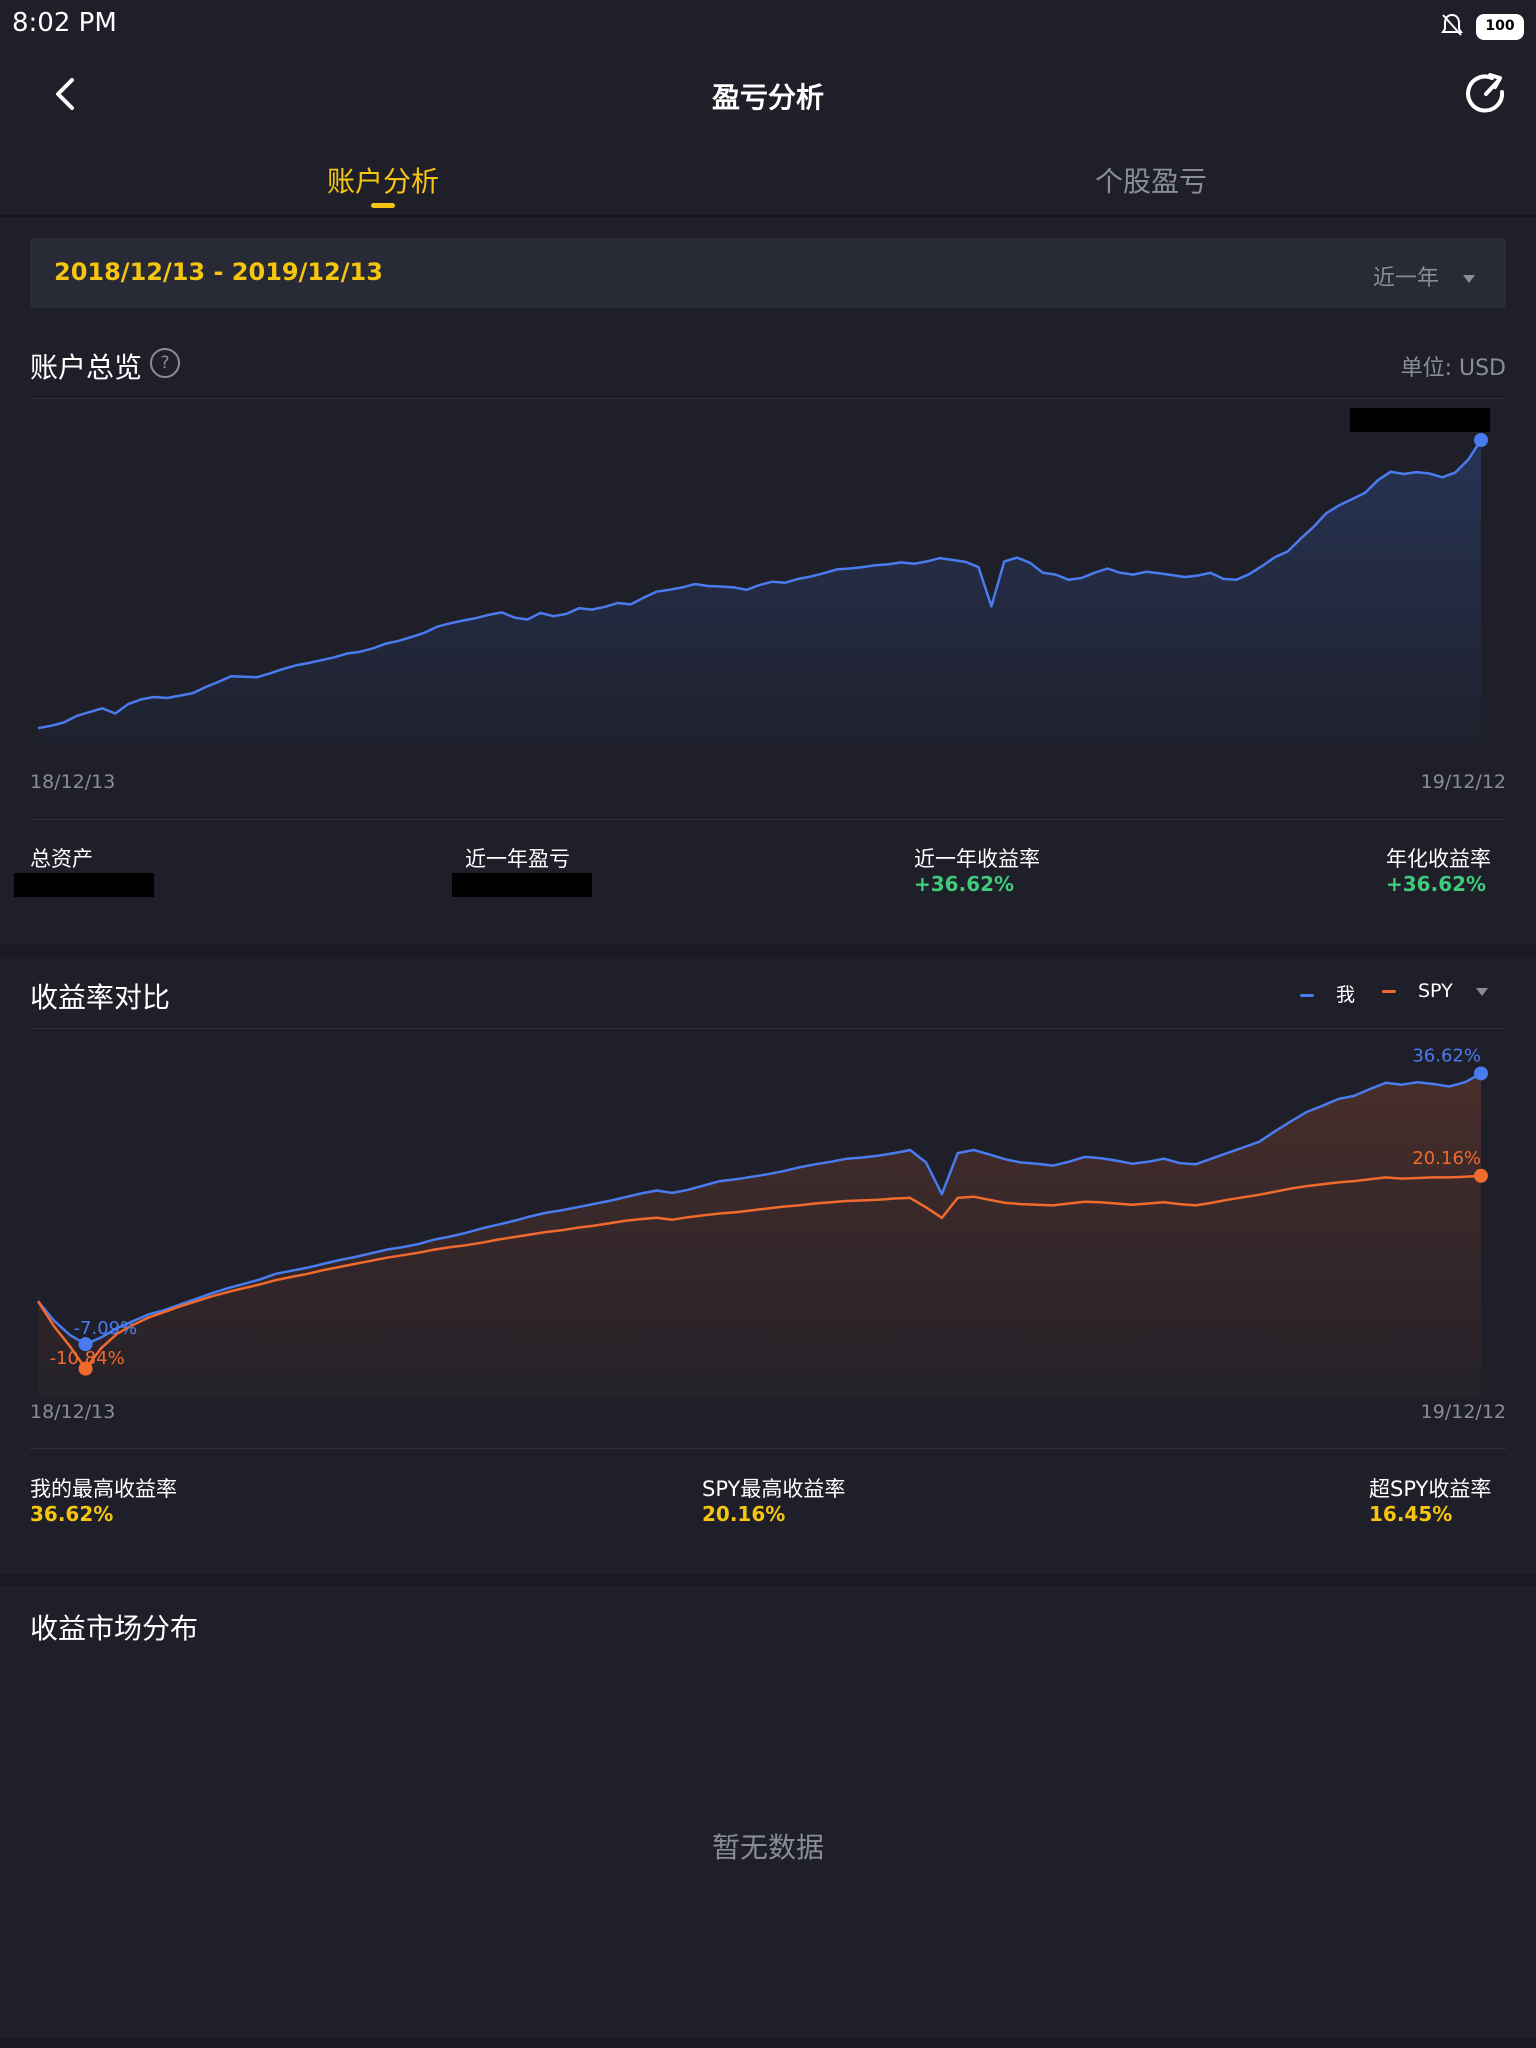  I want to click on benchmark-selector: SPY, so click(1435, 991).